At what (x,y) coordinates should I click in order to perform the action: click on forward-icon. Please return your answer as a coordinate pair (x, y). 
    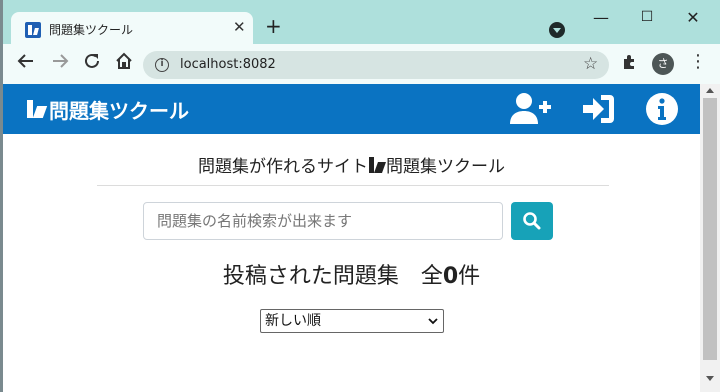
    Looking at the image, I should click on (60, 63).